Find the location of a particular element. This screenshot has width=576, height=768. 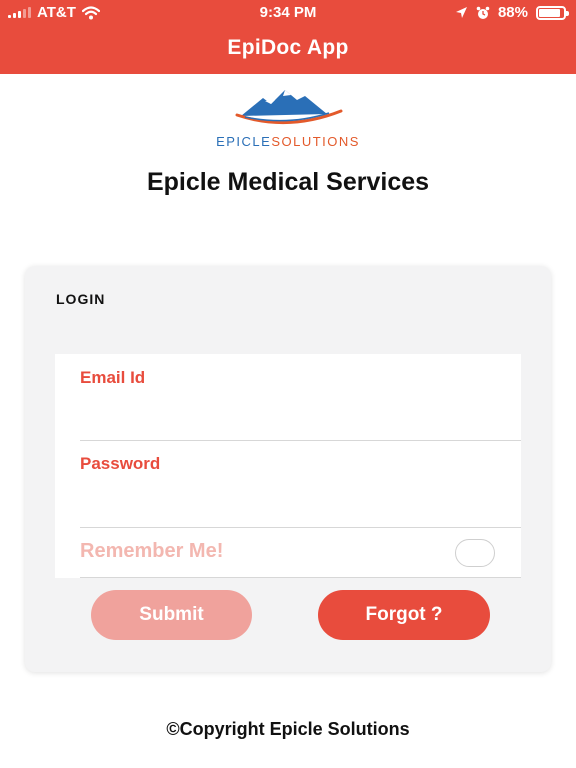

copyright-text: ©Copyright Epicle Solutions is located at coordinates (288, 729).